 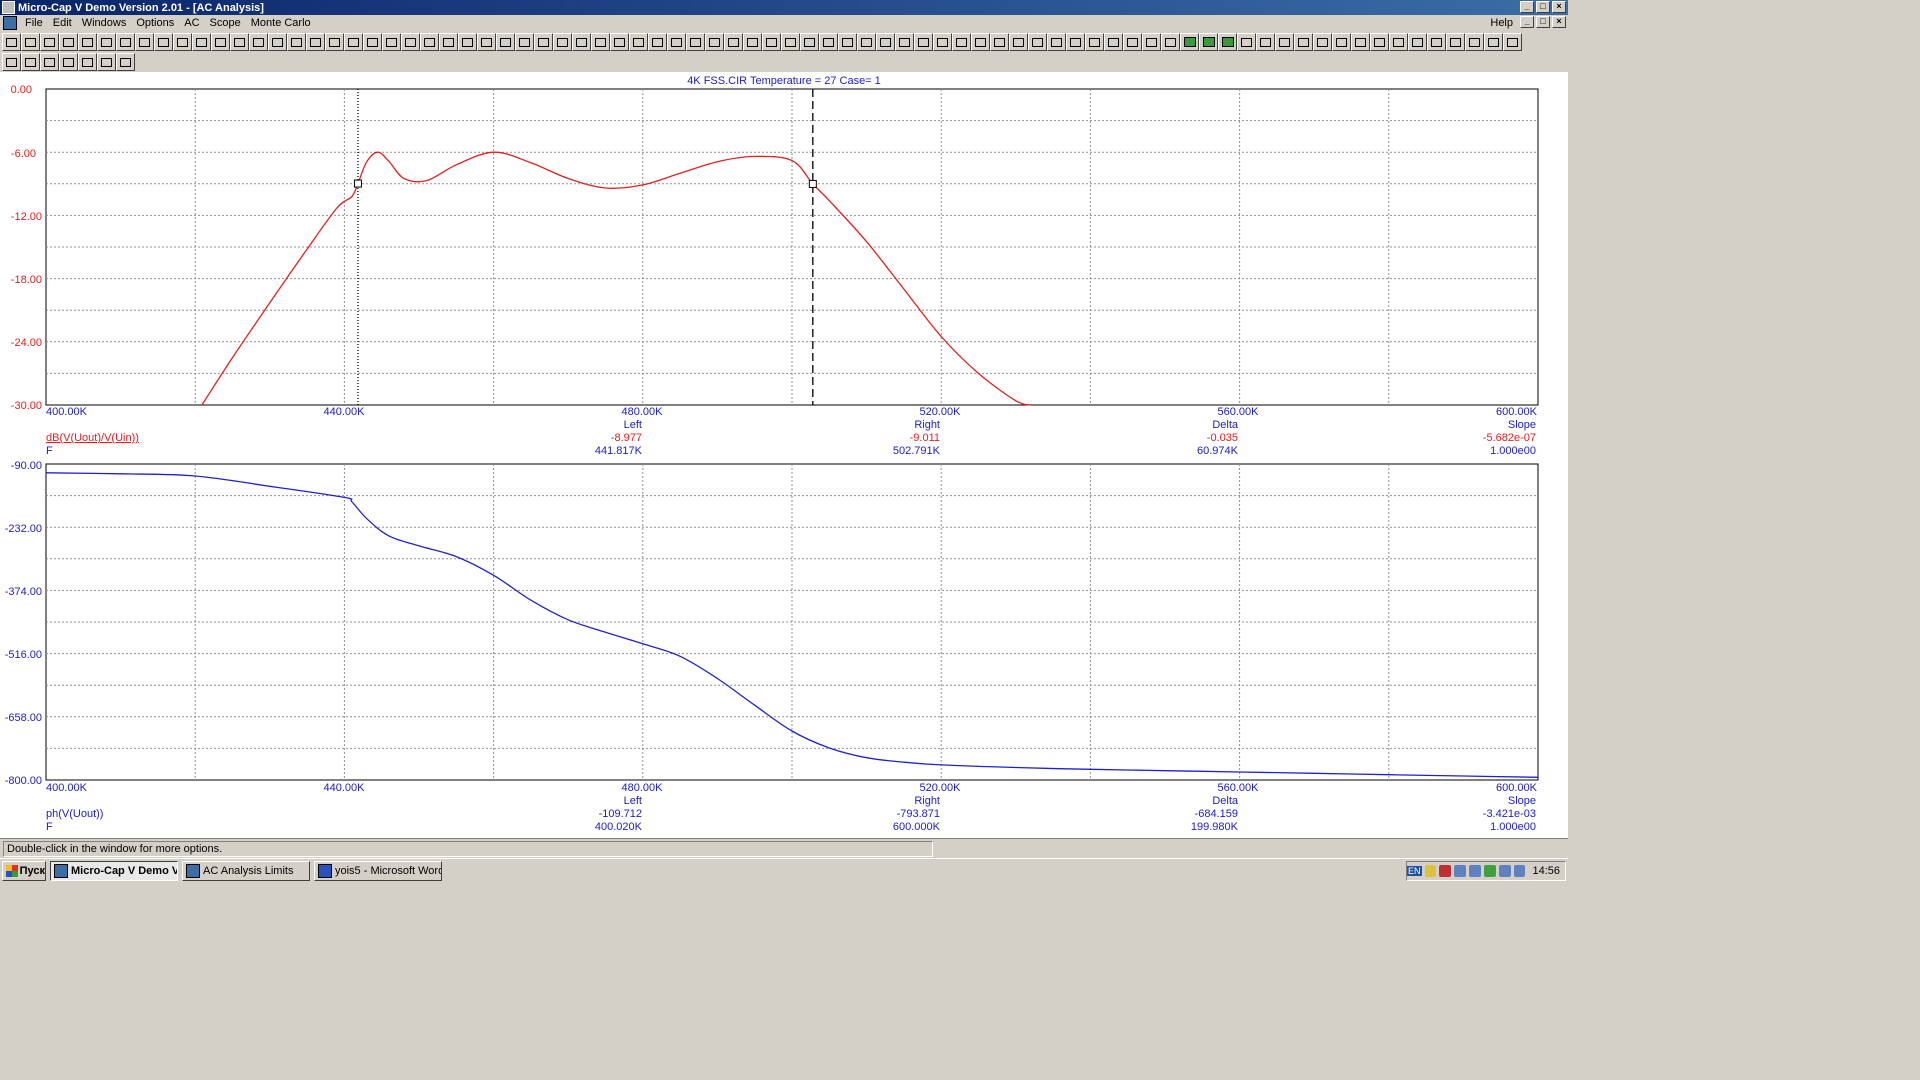 I want to click on toolbar-button-74-icon, so click(x=1398, y=42).